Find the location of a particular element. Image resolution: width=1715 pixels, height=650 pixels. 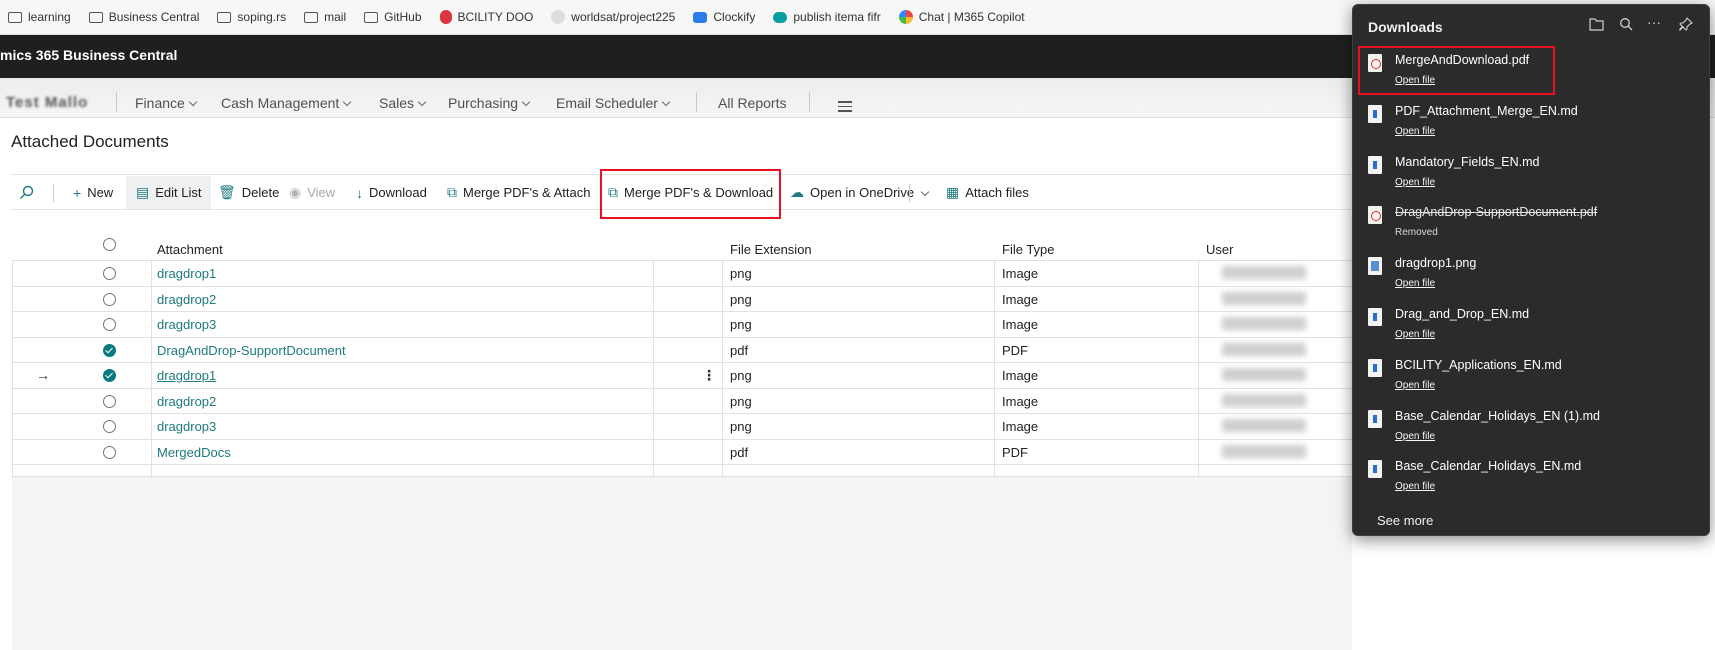

plus-icon: + is located at coordinates (77, 192).